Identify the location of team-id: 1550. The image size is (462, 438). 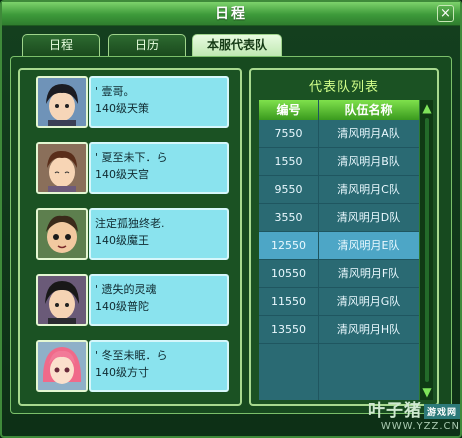
(288, 161).